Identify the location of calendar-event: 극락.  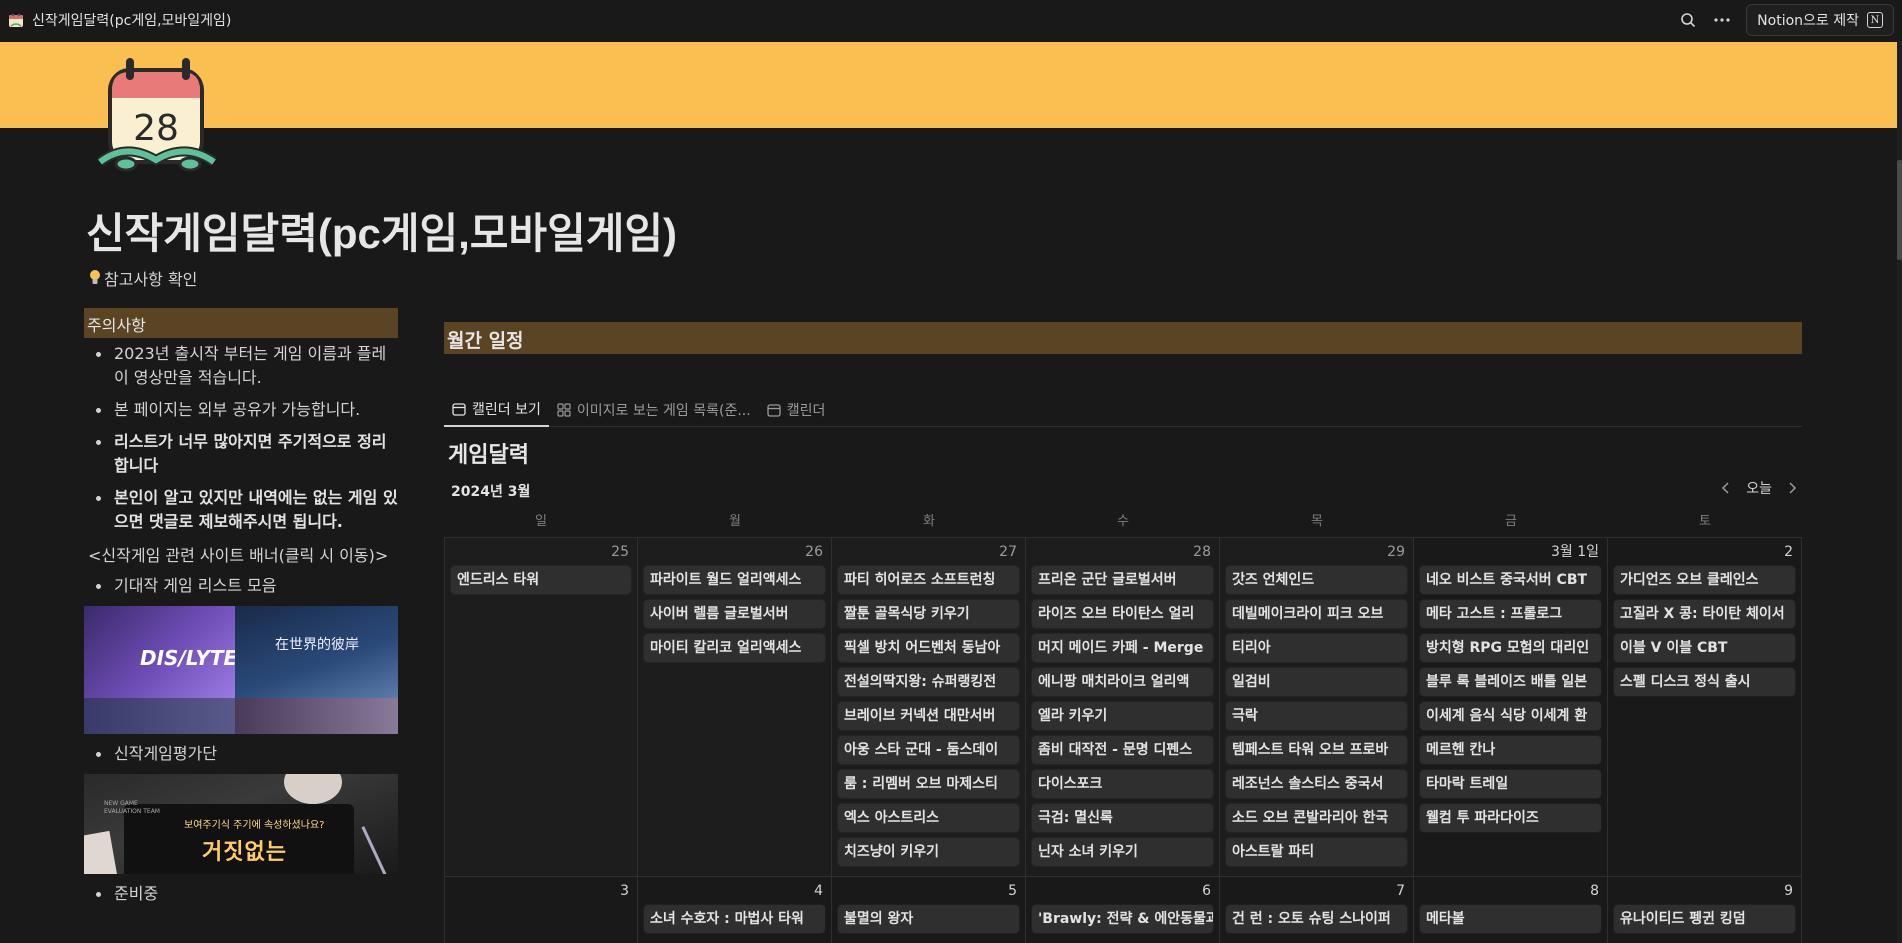
(1316, 716).